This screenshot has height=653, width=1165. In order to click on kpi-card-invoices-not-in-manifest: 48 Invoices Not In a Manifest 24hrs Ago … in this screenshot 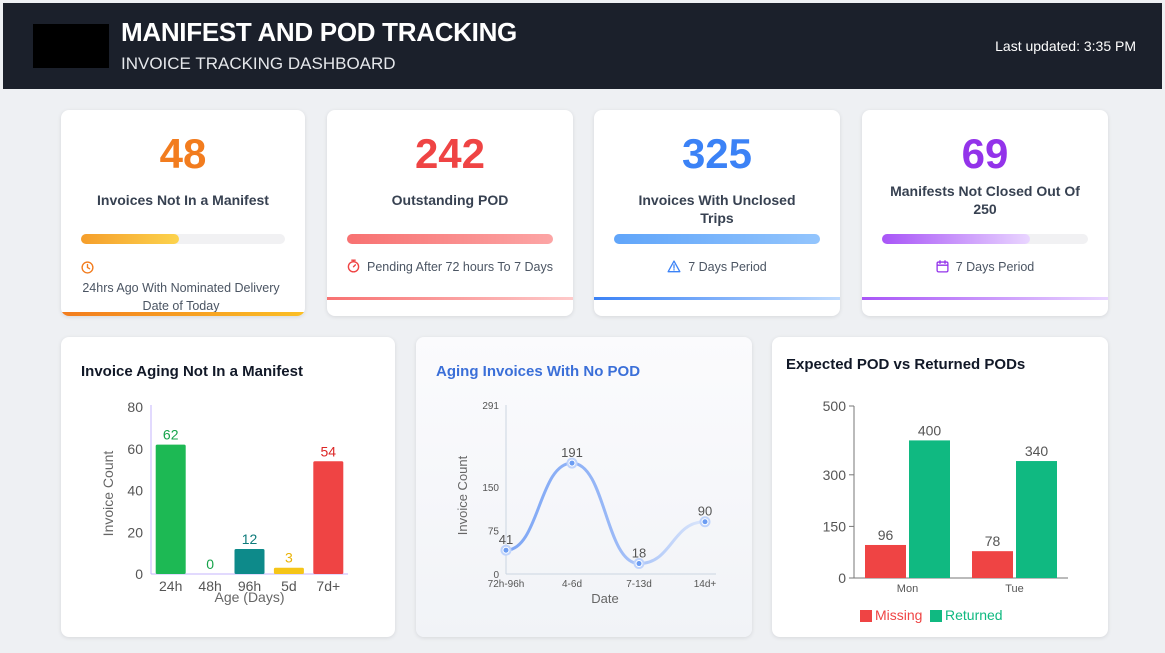, I will do `click(183, 213)`.